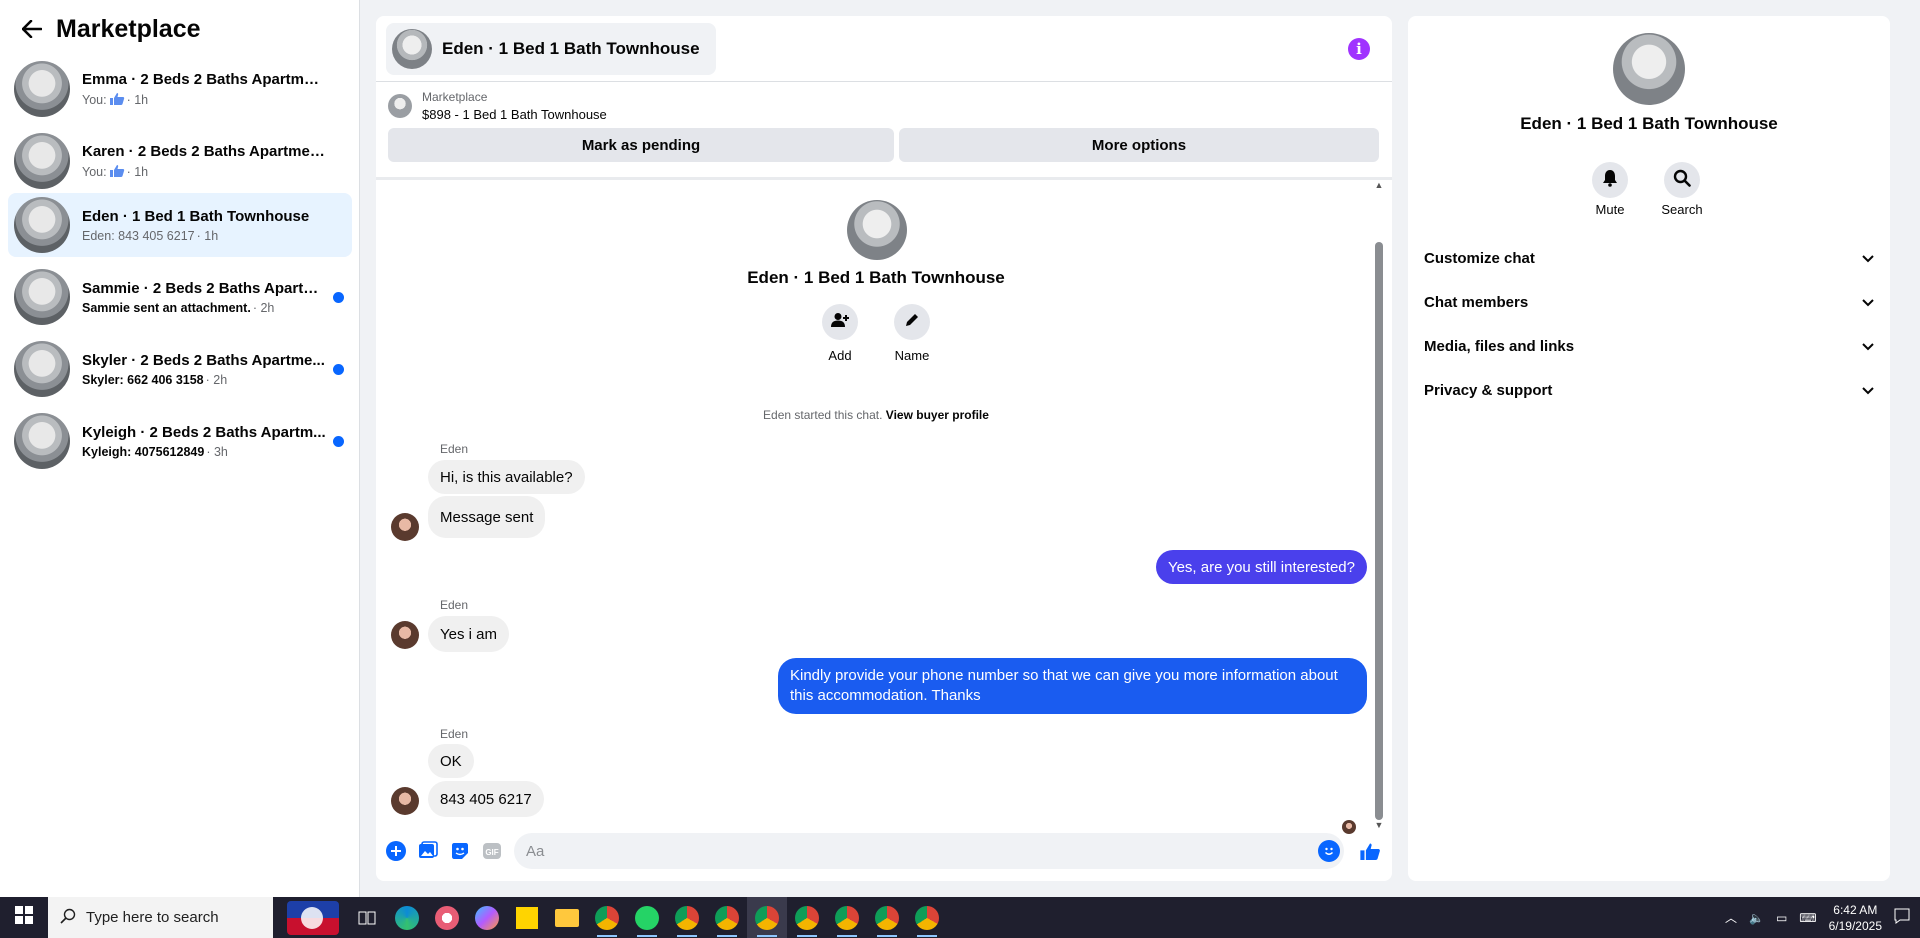 The width and height of the screenshot is (1920, 938). What do you see at coordinates (1379, 531) in the screenshot?
I see `scrollbar-thumb` at bounding box center [1379, 531].